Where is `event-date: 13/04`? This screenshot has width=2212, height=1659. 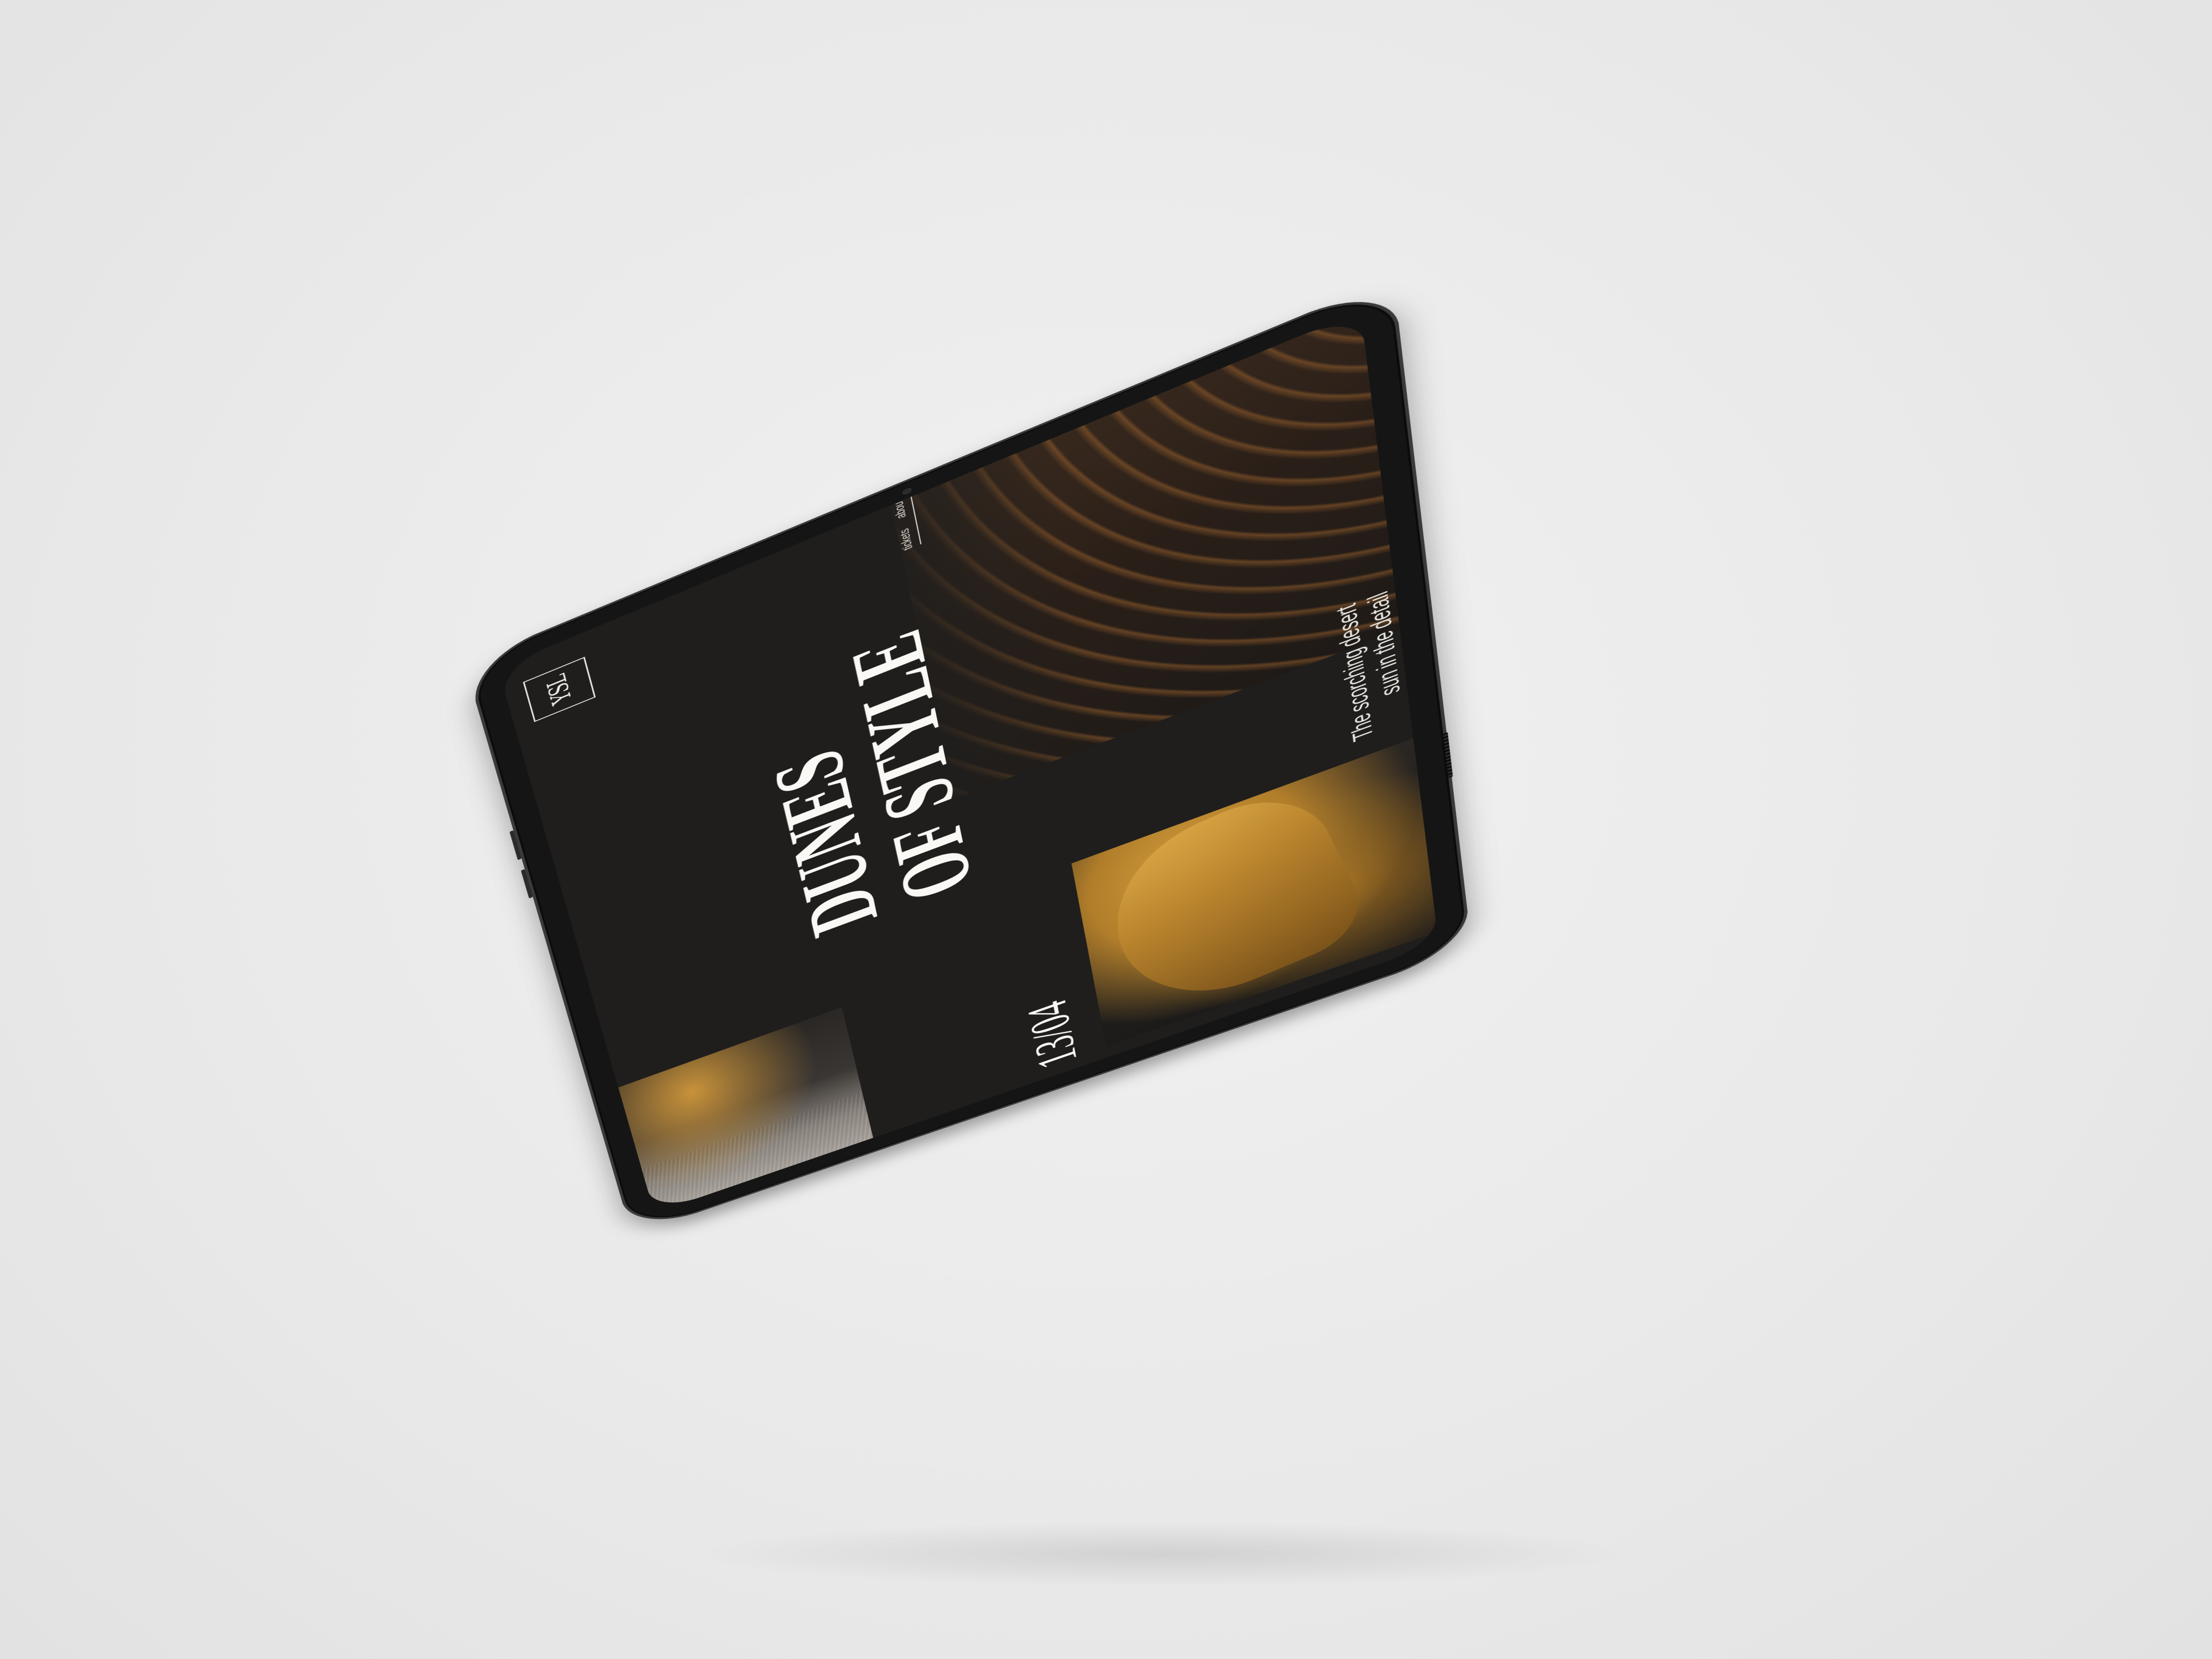
event-date: 13/04 is located at coordinates (1052, 1035).